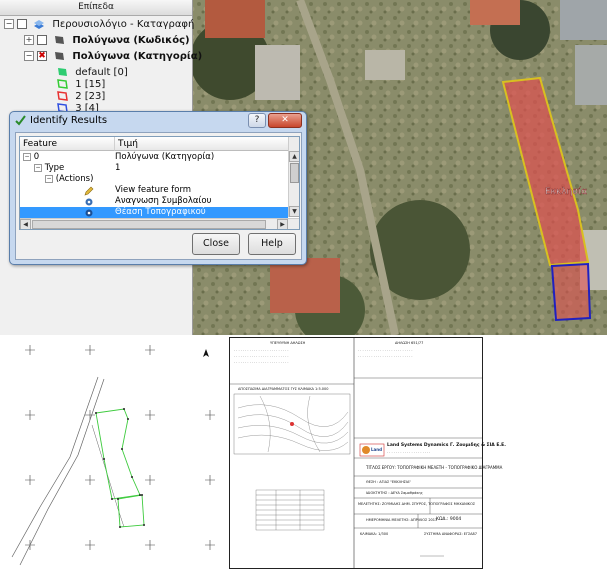 This screenshot has height=573, width=607. What do you see at coordinates (39, 24) in the screenshot?
I see `layer-group-icon` at bounding box center [39, 24].